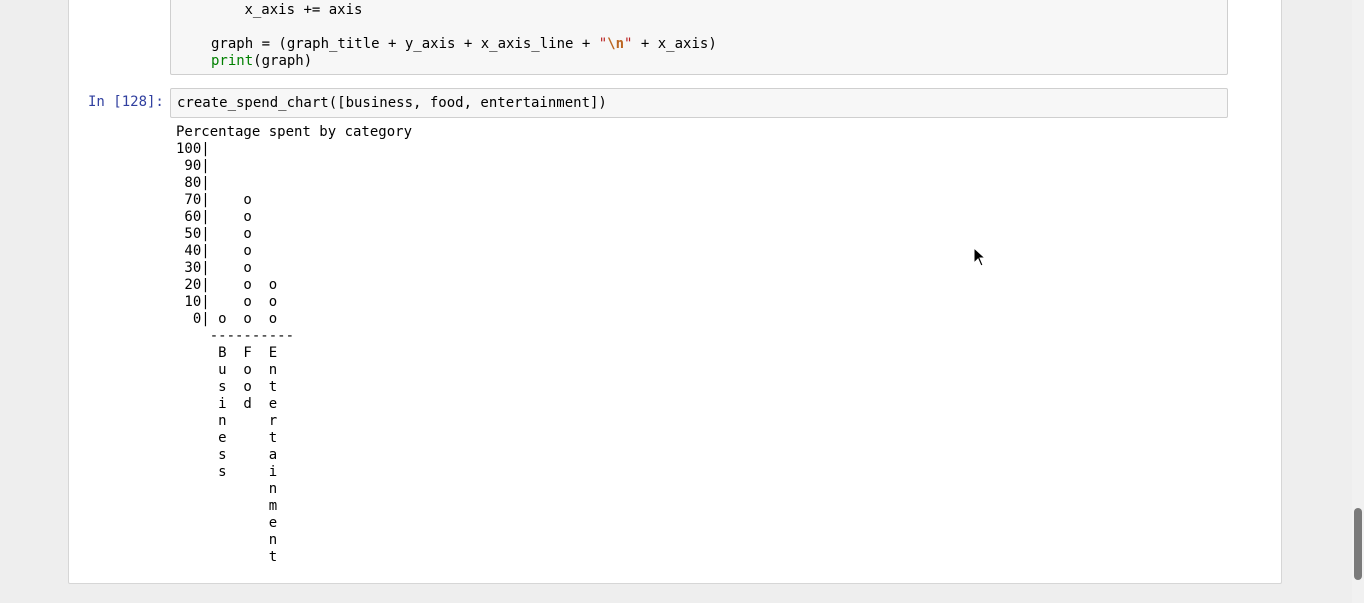 The height and width of the screenshot is (603, 1364). Describe the element at coordinates (235, 455) in the screenshot. I see `output-line: s a` at that location.